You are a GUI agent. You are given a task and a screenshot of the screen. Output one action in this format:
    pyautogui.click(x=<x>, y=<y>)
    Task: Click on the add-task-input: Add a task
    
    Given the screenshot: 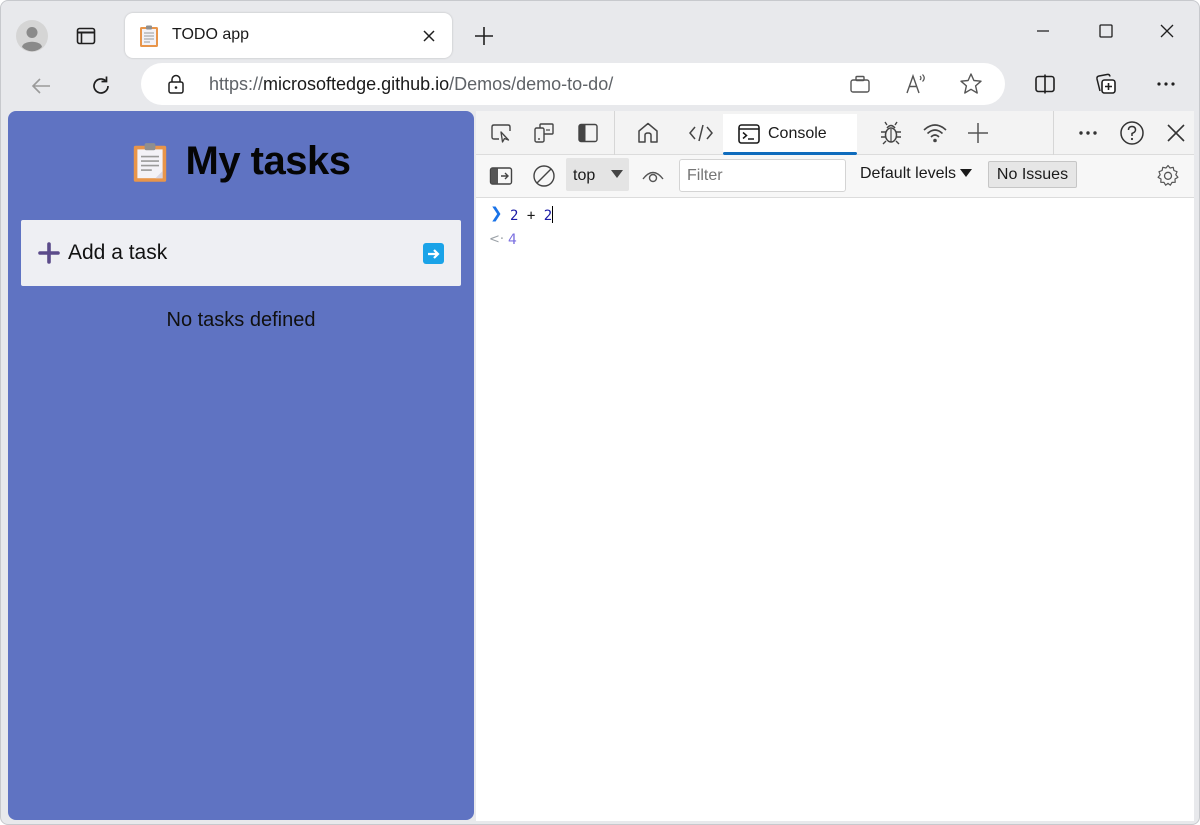 What is the action you would take?
    pyautogui.click(x=241, y=253)
    